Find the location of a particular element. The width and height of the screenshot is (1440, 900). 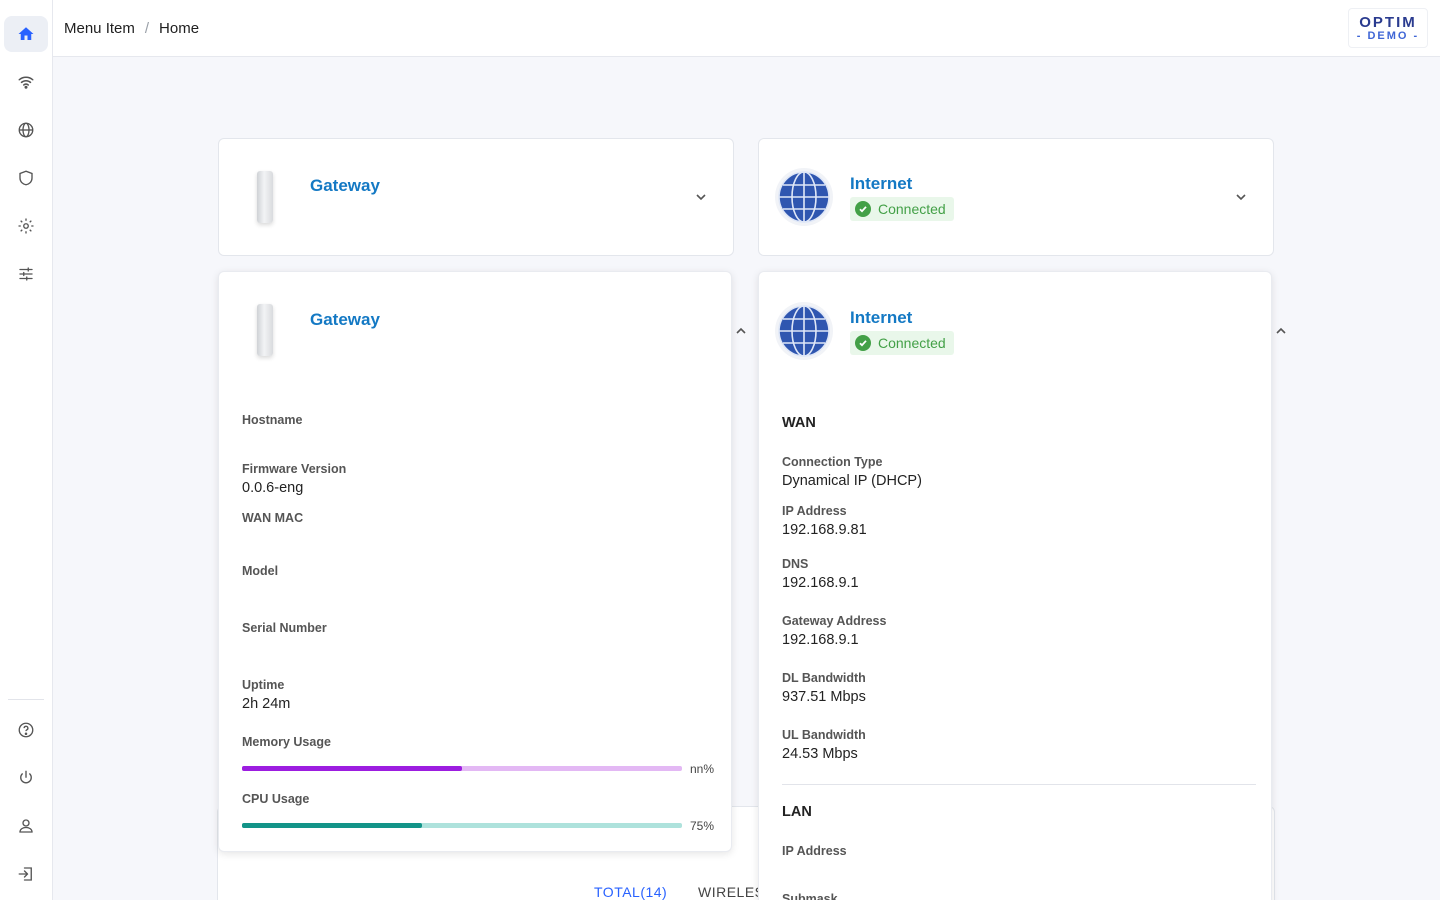

firmware-value: 0.0.6-eng is located at coordinates (273, 488).